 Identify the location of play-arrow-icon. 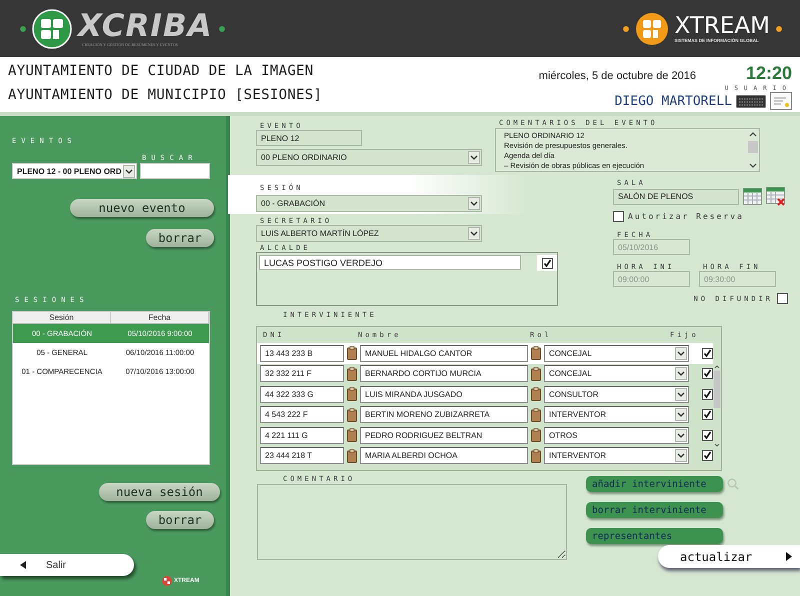
(789, 556).